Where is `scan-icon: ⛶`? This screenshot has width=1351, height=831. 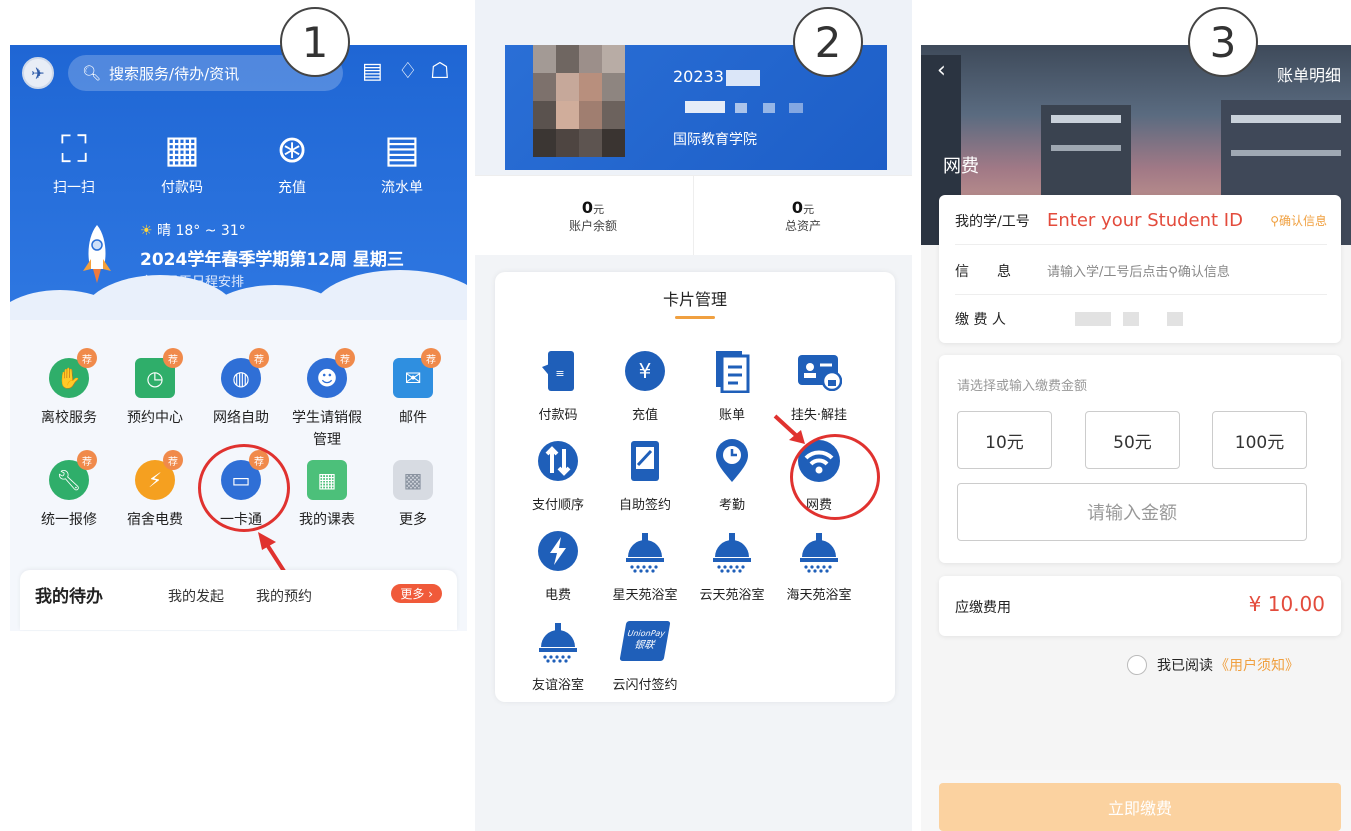 scan-icon: ⛶ is located at coordinates (74, 149).